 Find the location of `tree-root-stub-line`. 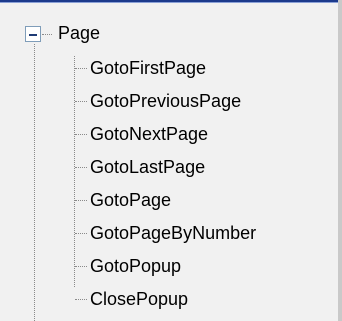

tree-root-stub-line is located at coordinates (47, 34).